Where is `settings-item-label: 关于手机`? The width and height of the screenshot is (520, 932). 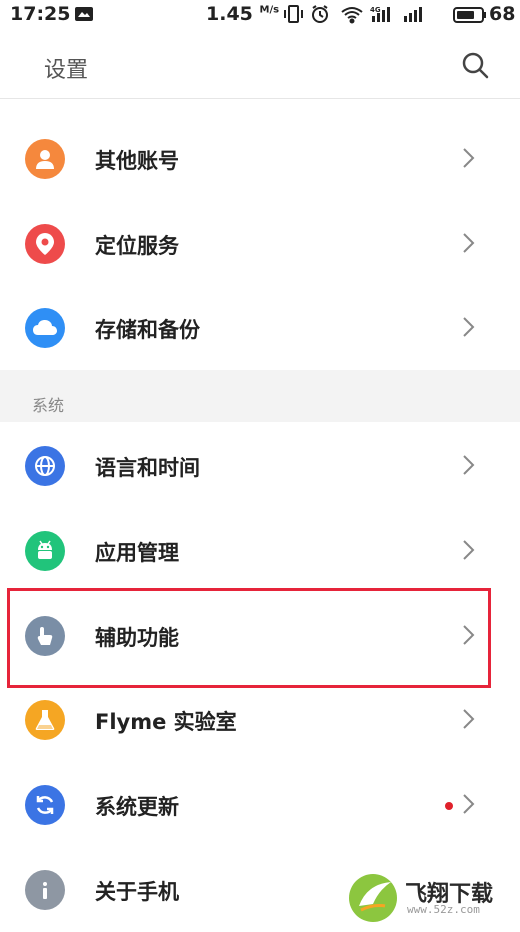 settings-item-label: 关于手机 is located at coordinates (137, 892).